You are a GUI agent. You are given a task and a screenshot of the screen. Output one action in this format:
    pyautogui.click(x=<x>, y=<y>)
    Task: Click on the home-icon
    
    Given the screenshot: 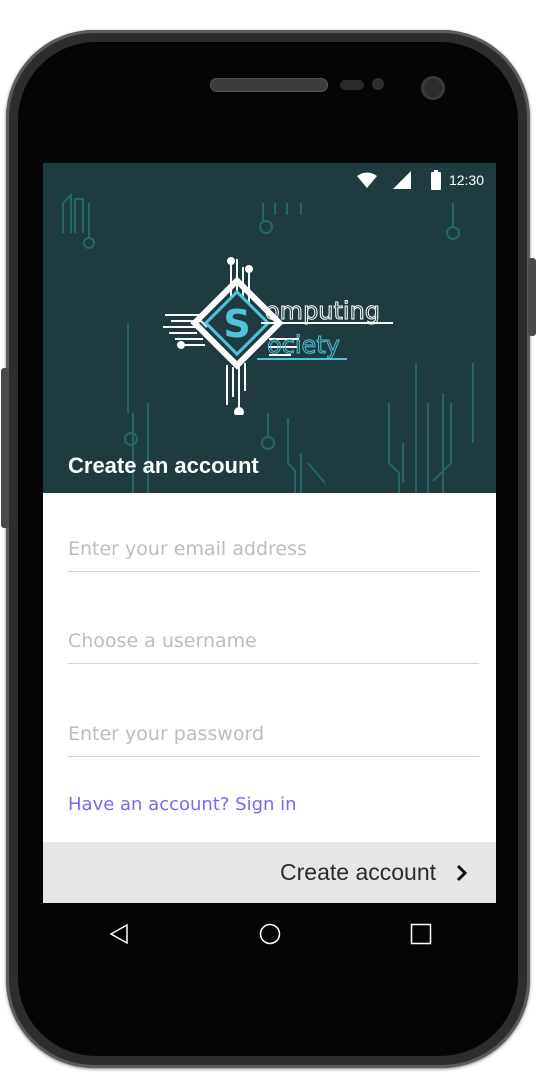 What is the action you would take?
    pyautogui.click(x=269, y=934)
    